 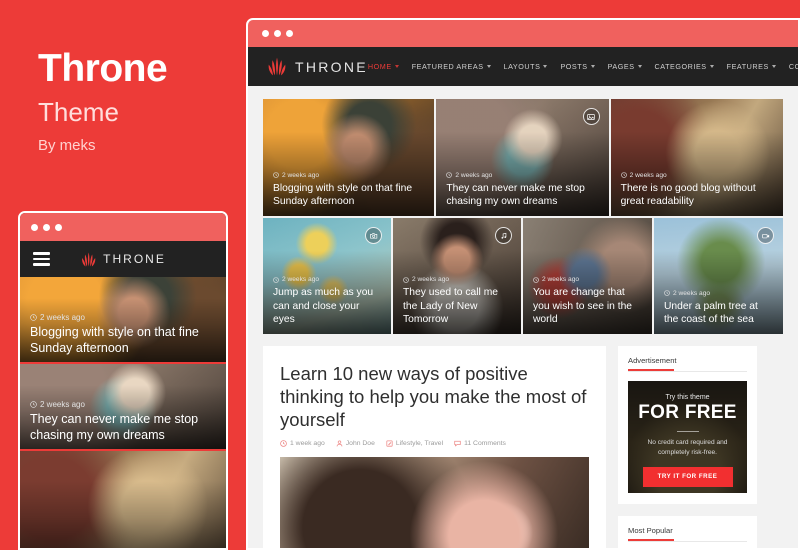 I want to click on mobile-post-card, so click(x=123, y=499).